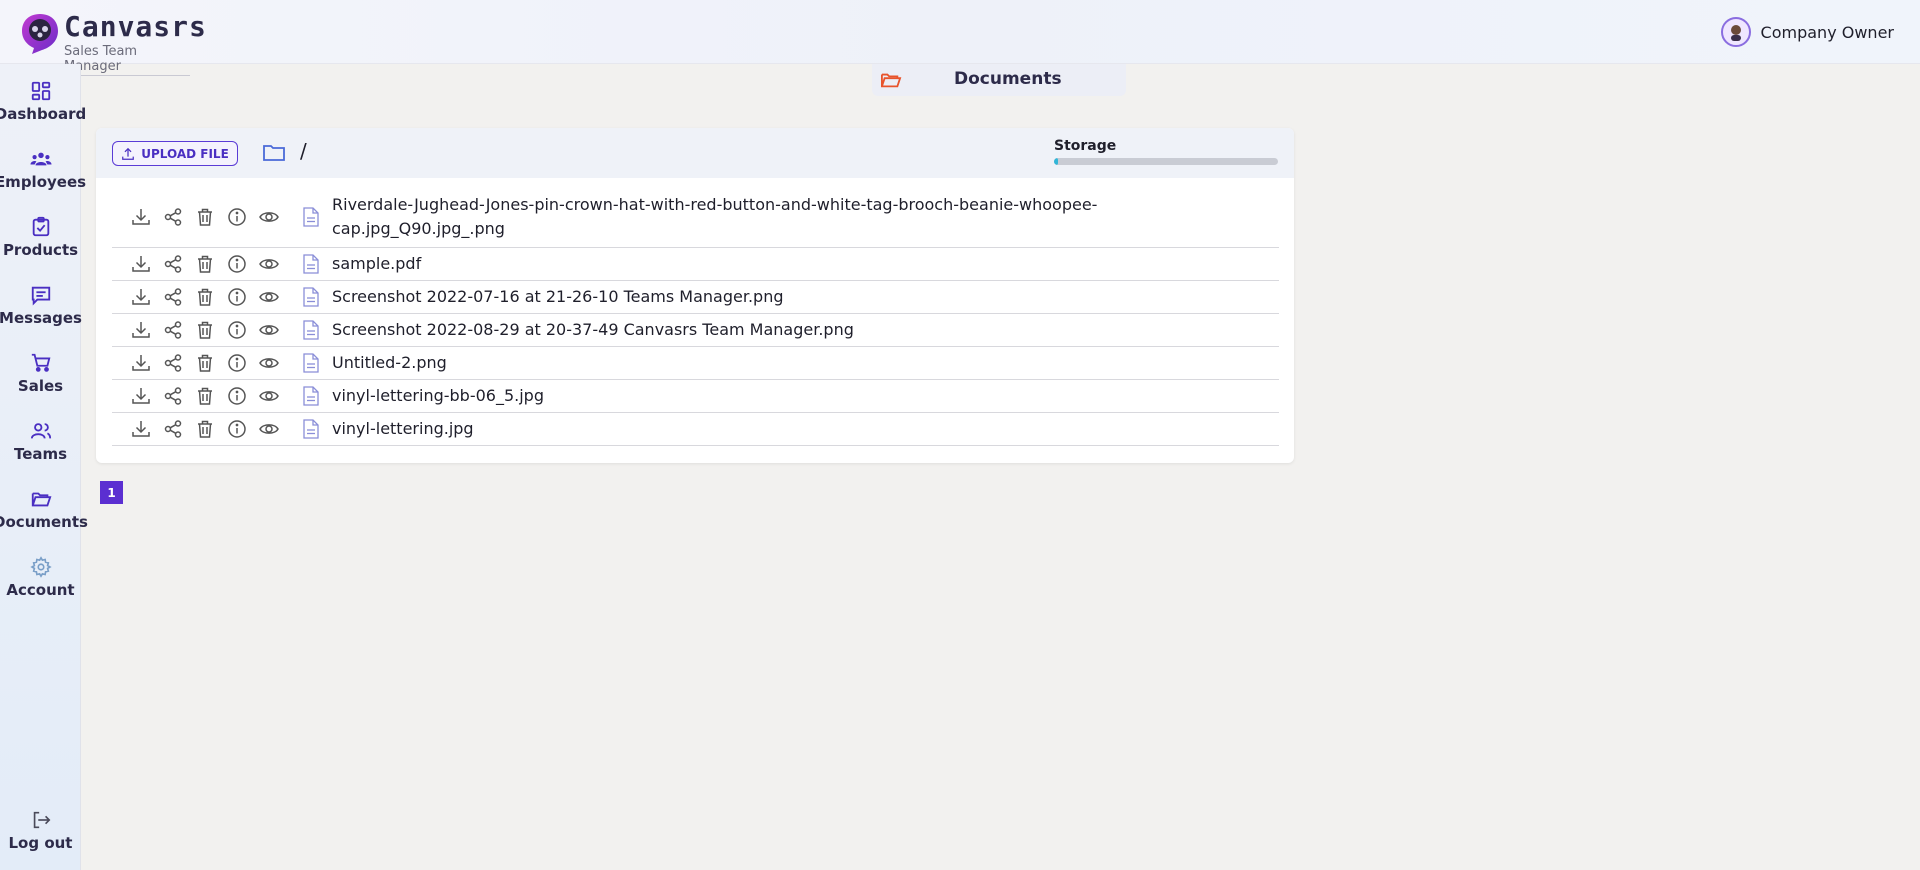  Describe the element at coordinates (303, 151) in the screenshot. I see `breadcrumb: /` at that location.